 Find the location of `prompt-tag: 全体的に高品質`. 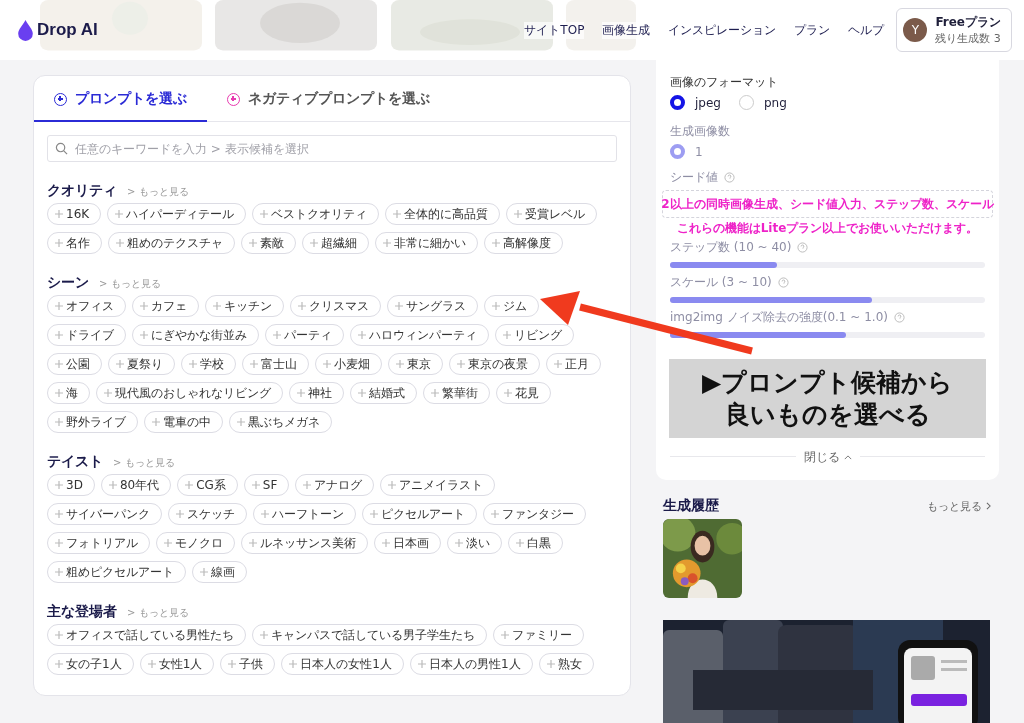

prompt-tag: 全体的に高品質 is located at coordinates (443, 214).